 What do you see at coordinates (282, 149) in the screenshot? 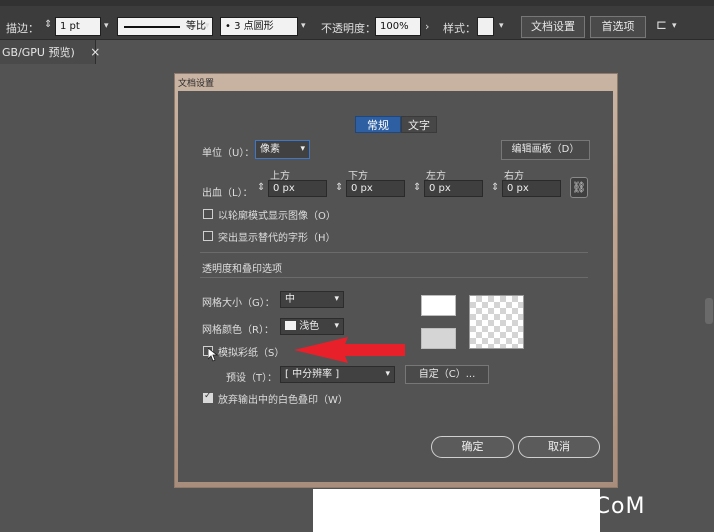
I see `units-select: 像素 ▾` at bounding box center [282, 149].